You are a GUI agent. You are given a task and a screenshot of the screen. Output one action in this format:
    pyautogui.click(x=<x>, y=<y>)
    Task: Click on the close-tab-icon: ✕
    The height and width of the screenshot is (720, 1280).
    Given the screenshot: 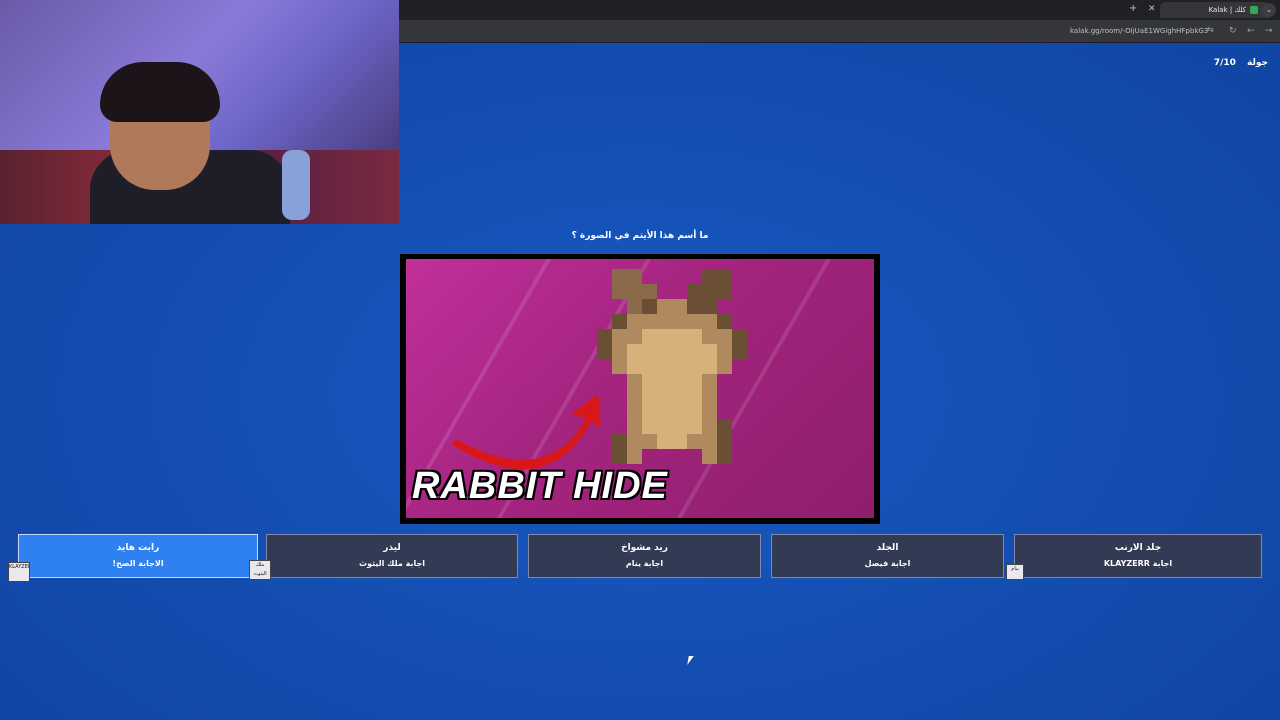 What is the action you would take?
    pyautogui.click(x=1152, y=9)
    